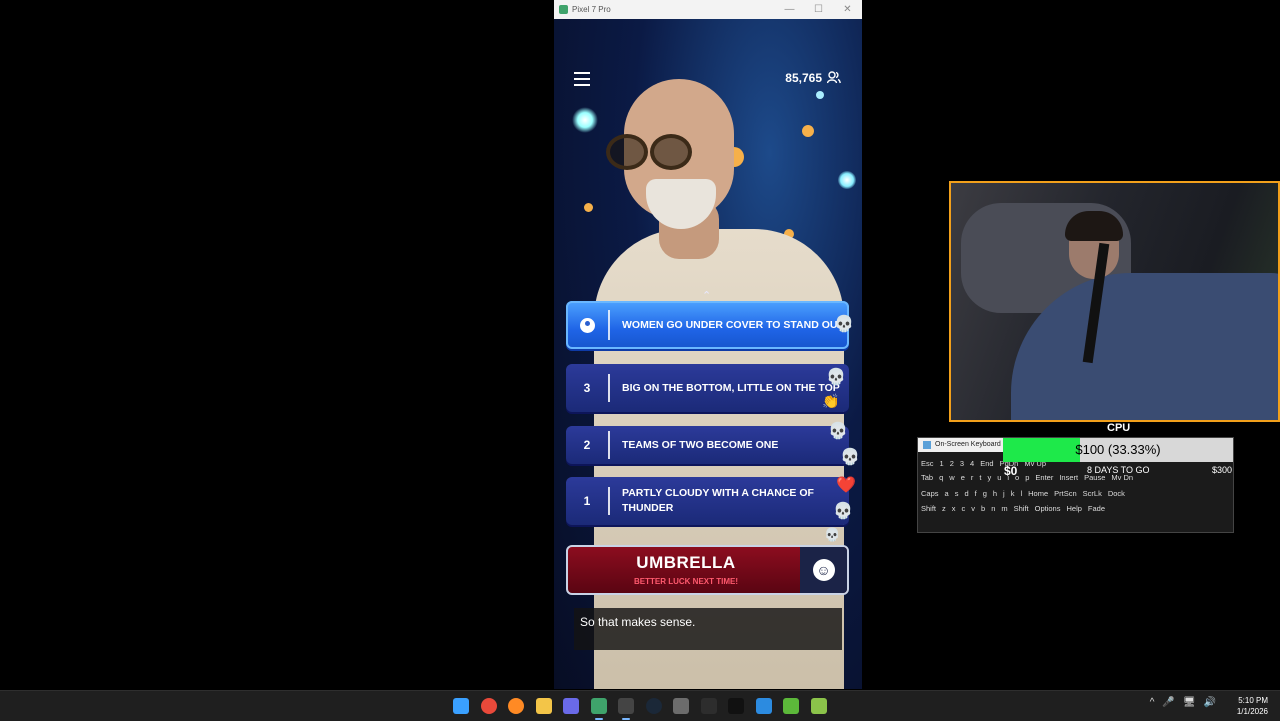  Describe the element at coordinates (927, 477) in the screenshot. I see `key: Tab` at that location.